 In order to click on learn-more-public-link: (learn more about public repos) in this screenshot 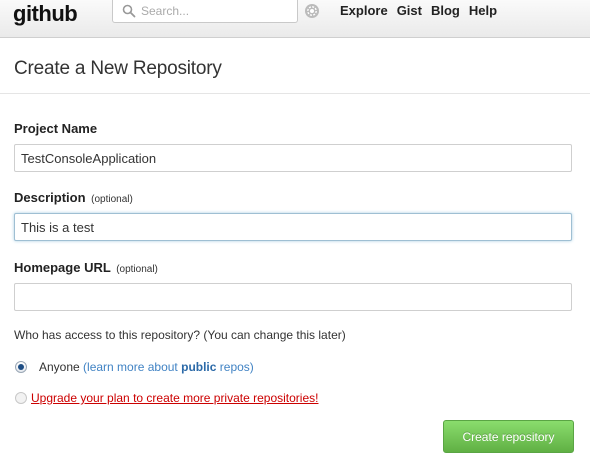, I will do `click(168, 367)`.